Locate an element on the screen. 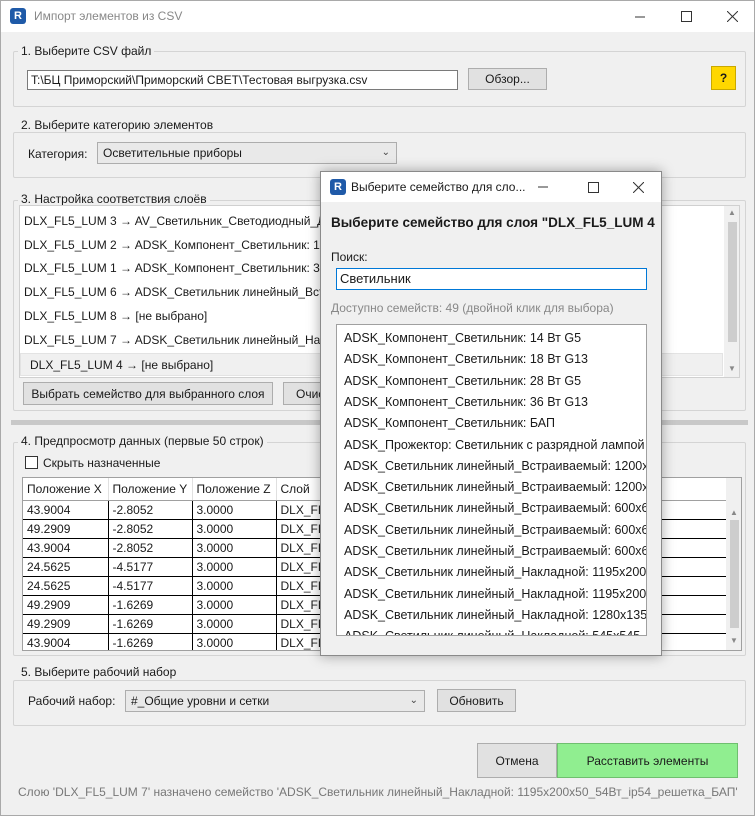  family-list-item: ADSK_Компонент_Светильник: 14 Вт G5 is located at coordinates (462, 338).